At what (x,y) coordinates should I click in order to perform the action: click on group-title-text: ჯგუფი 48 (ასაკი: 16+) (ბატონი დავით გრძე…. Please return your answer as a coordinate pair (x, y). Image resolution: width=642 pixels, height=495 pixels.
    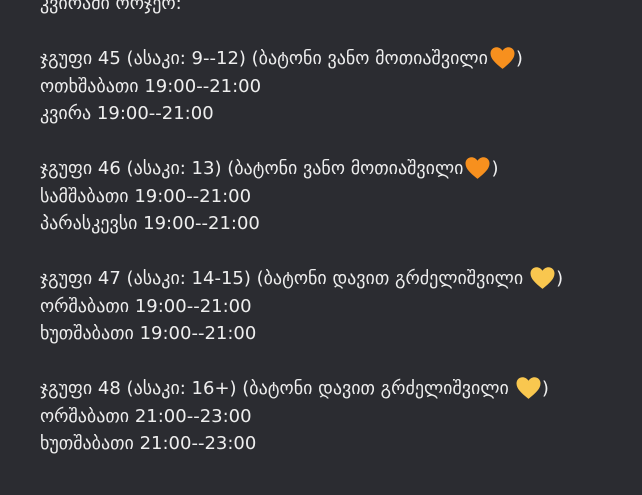
    Looking at the image, I should click on (274, 388).